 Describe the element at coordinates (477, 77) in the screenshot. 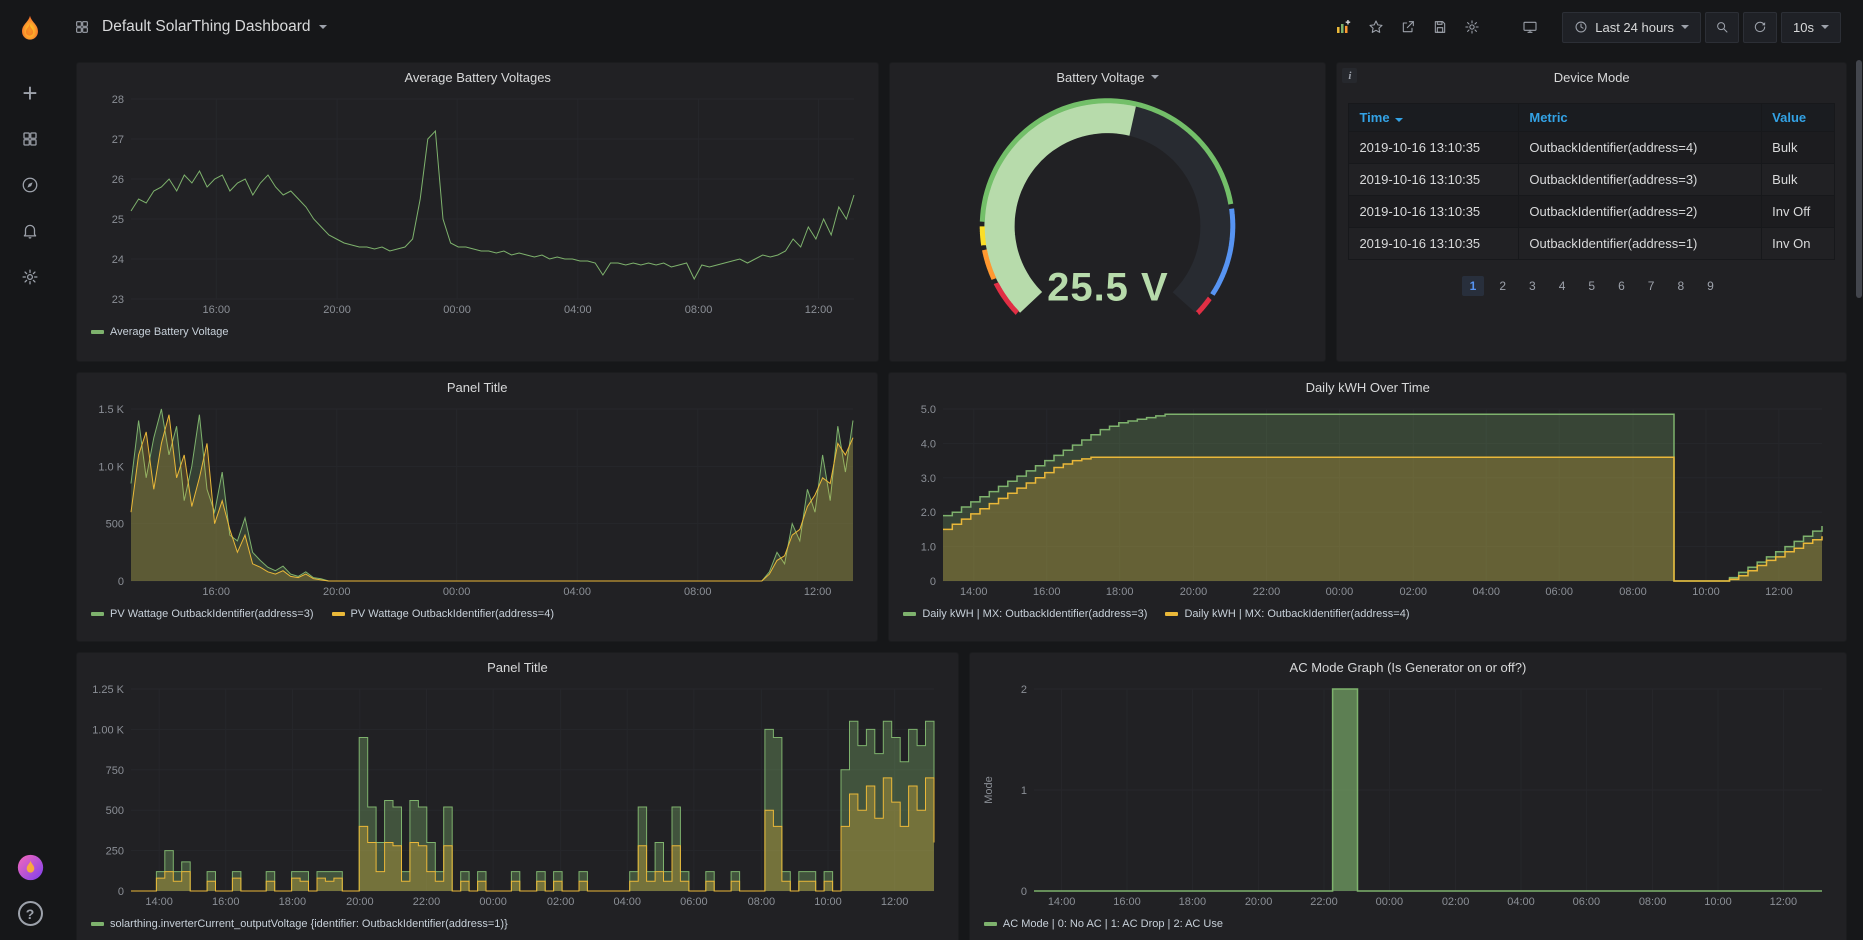

I see `panel-header: Average Battery Voltages` at that location.